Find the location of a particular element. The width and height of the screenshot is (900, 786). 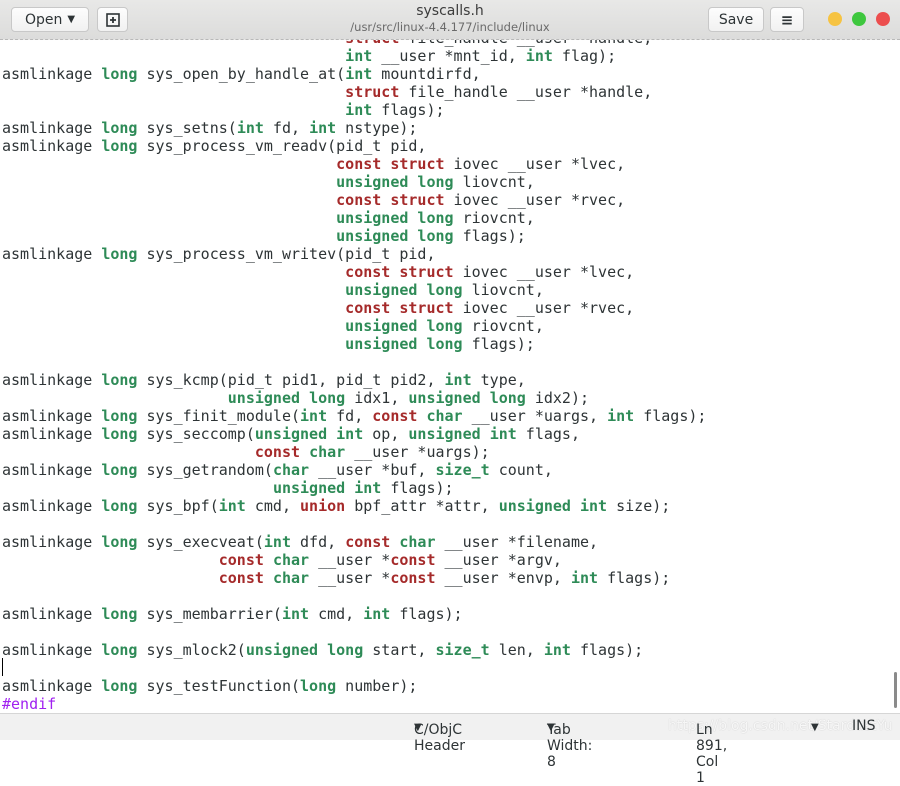

code-text: iovec __user *lvec, is located at coordinates (535, 164).